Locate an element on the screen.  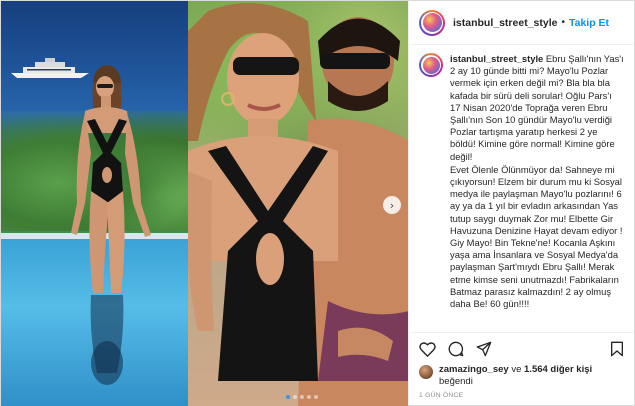
action-bar is located at coordinates (521, 348).